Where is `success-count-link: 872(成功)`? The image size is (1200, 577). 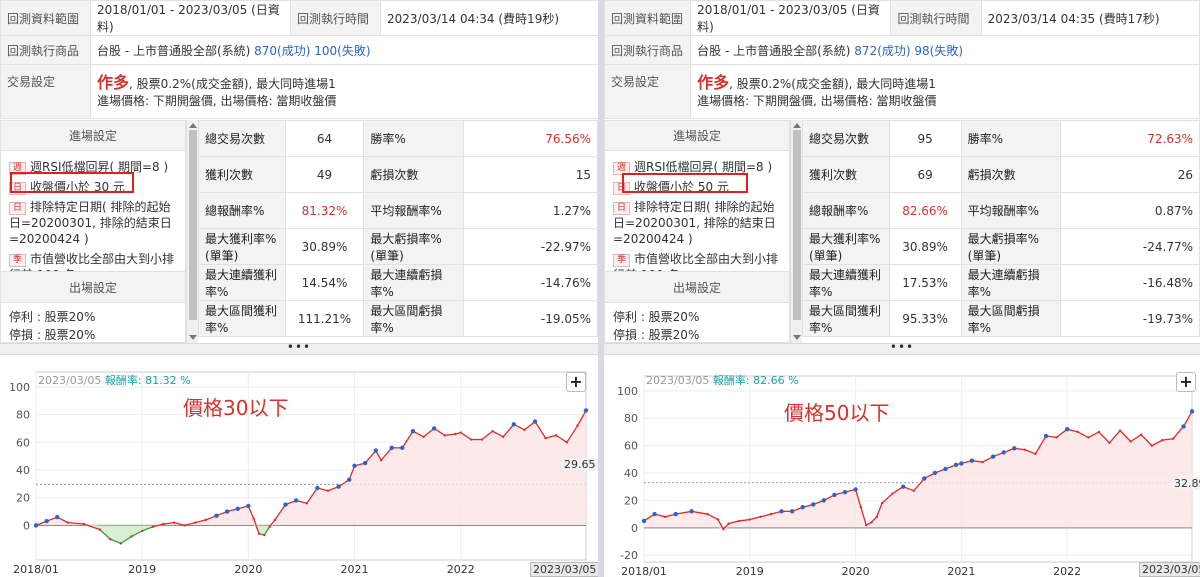 success-count-link: 872(成功) is located at coordinates (882, 51).